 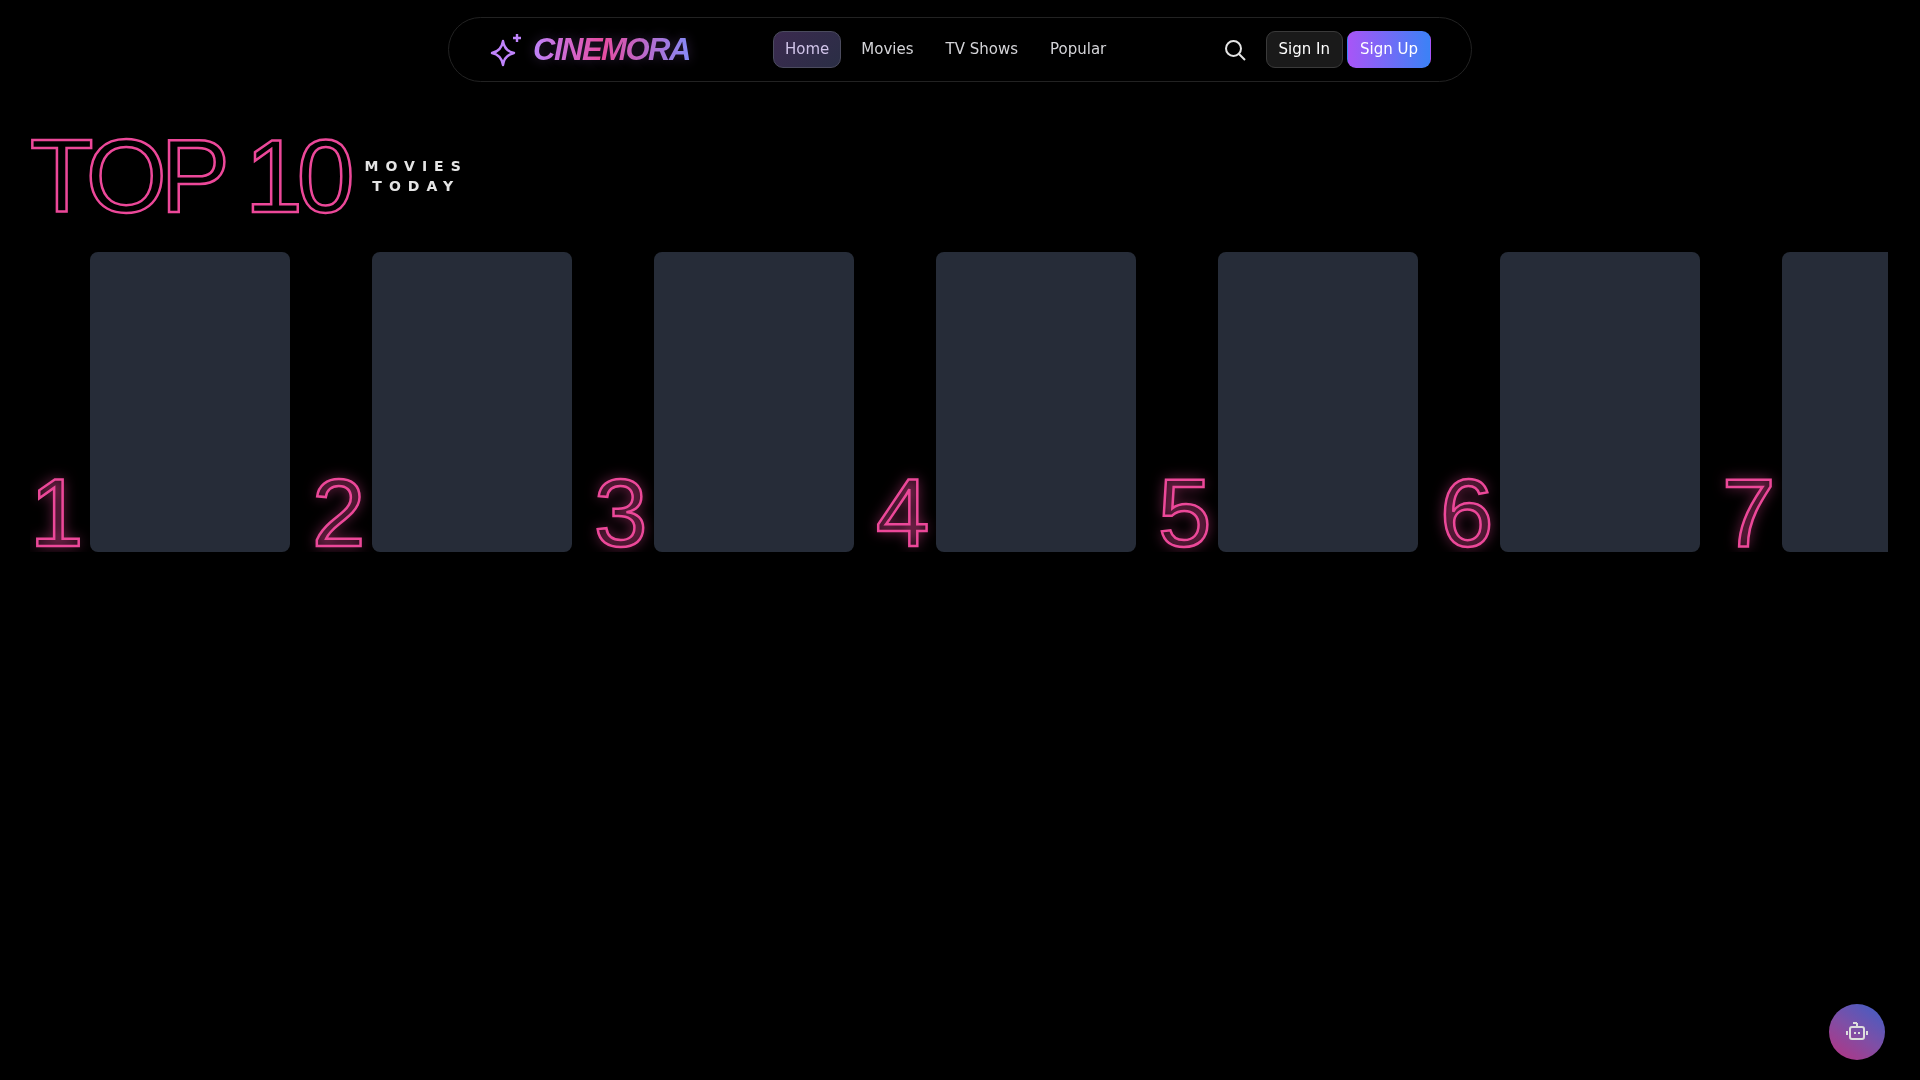 I want to click on rank-number: 3, so click(x=621, y=513).